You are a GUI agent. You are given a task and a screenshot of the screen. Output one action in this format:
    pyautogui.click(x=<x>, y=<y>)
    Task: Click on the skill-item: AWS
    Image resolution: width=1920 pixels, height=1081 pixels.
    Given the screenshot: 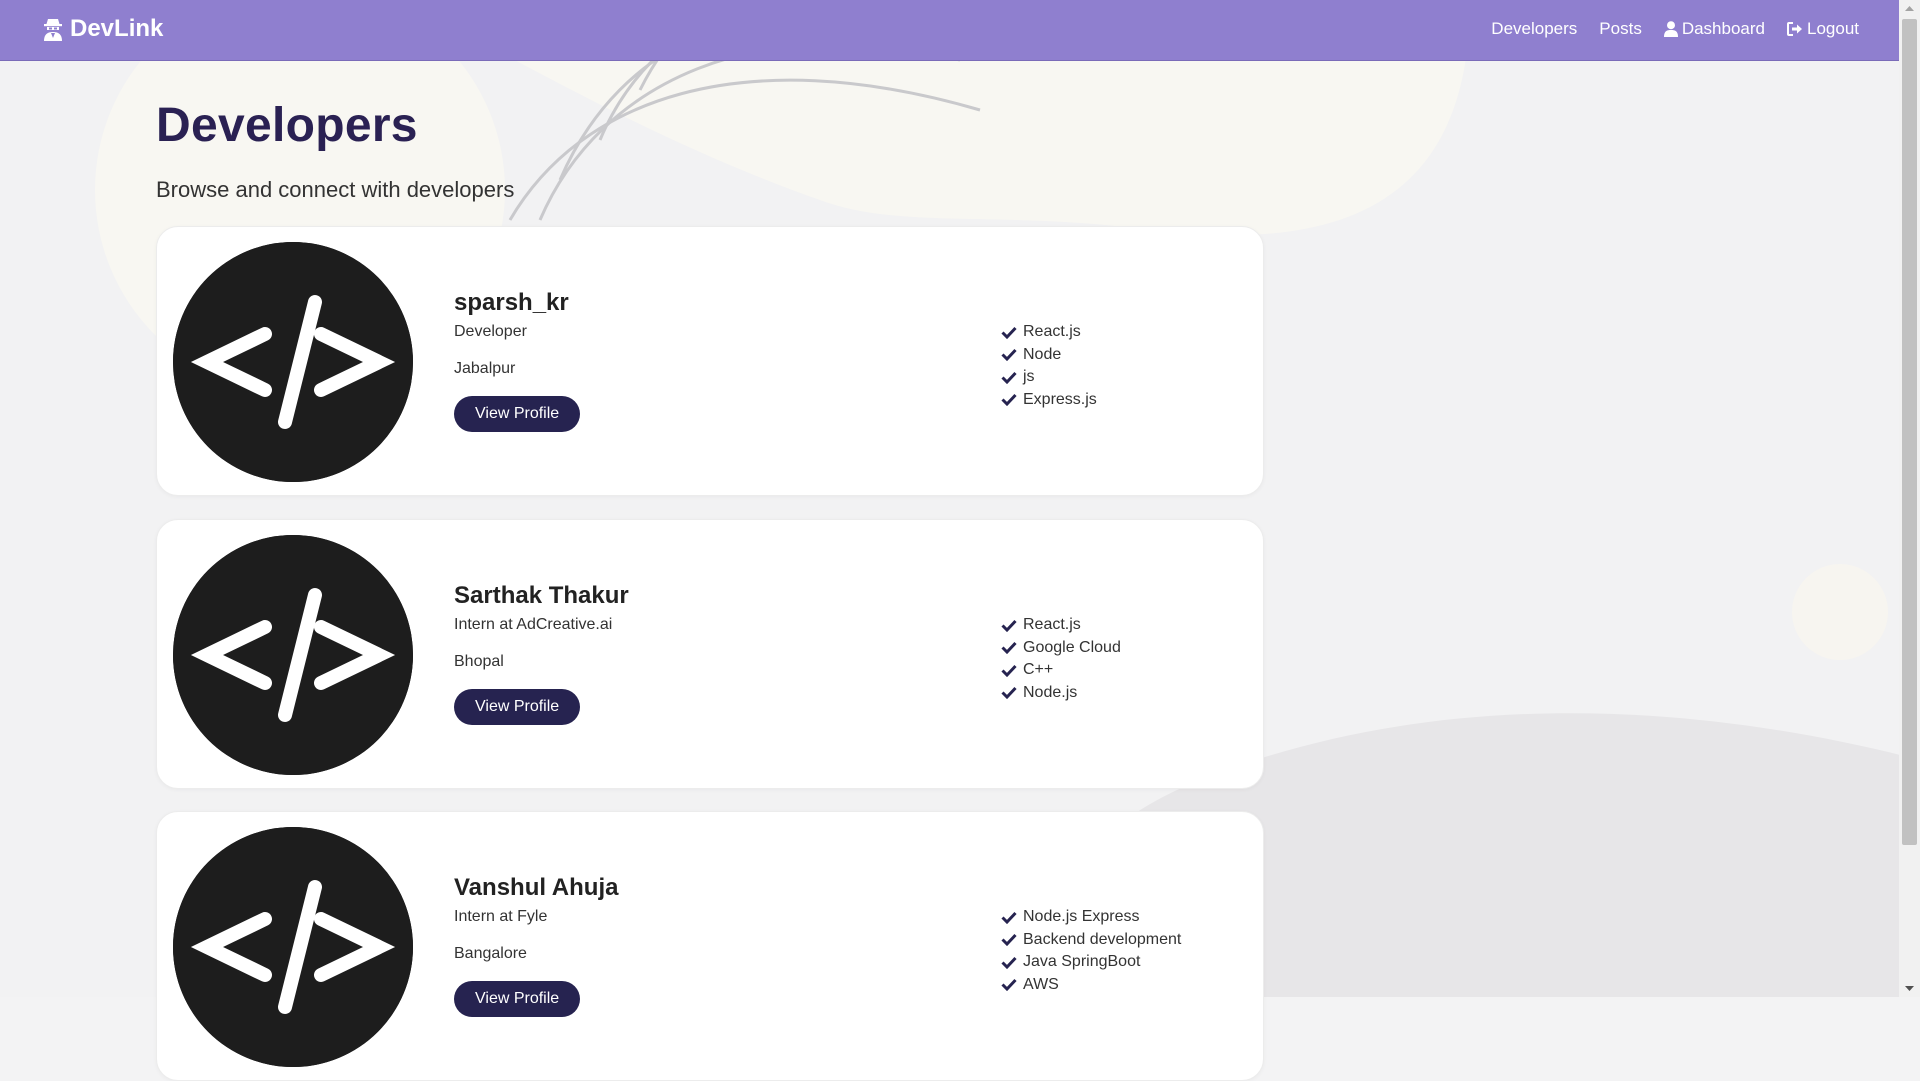 What is the action you would take?
    pyautogui.click(x=1091, y=985)
    